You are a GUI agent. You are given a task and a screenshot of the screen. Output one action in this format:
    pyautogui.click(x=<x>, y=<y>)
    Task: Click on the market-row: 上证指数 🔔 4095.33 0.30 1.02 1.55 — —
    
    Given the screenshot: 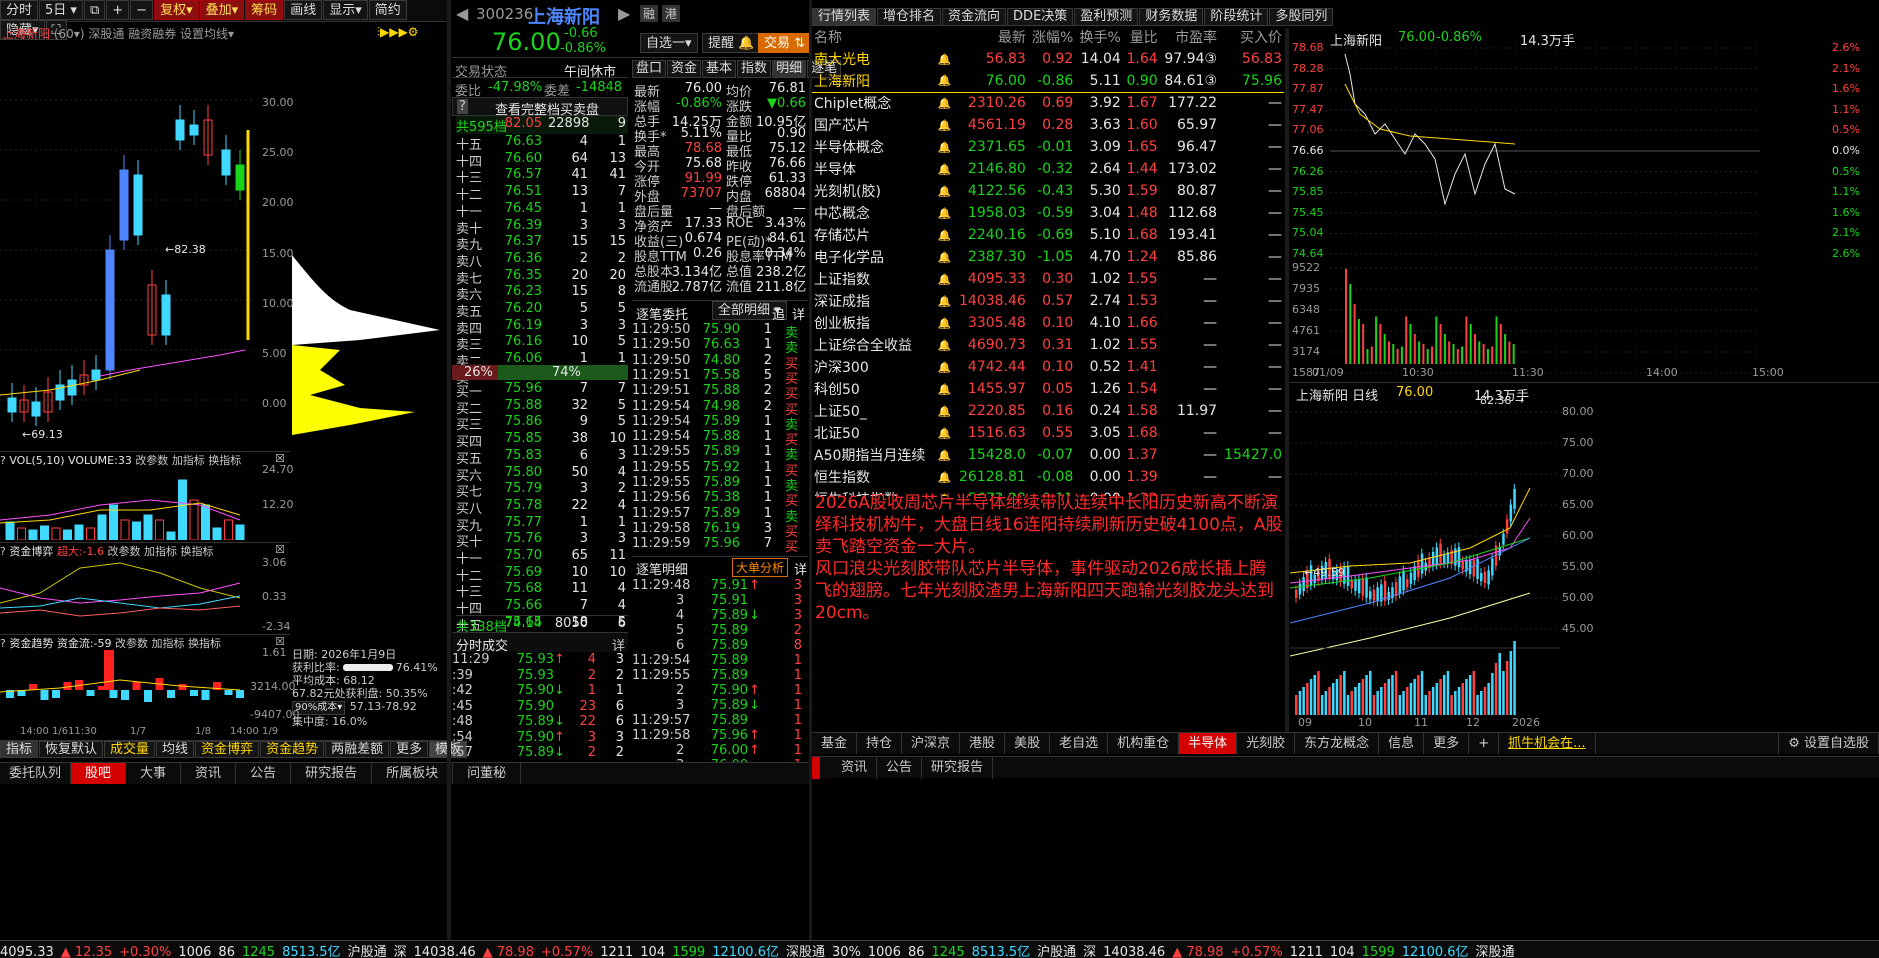 What is the action you would take?
    pyautogui.click(x=1048, y=279)
    